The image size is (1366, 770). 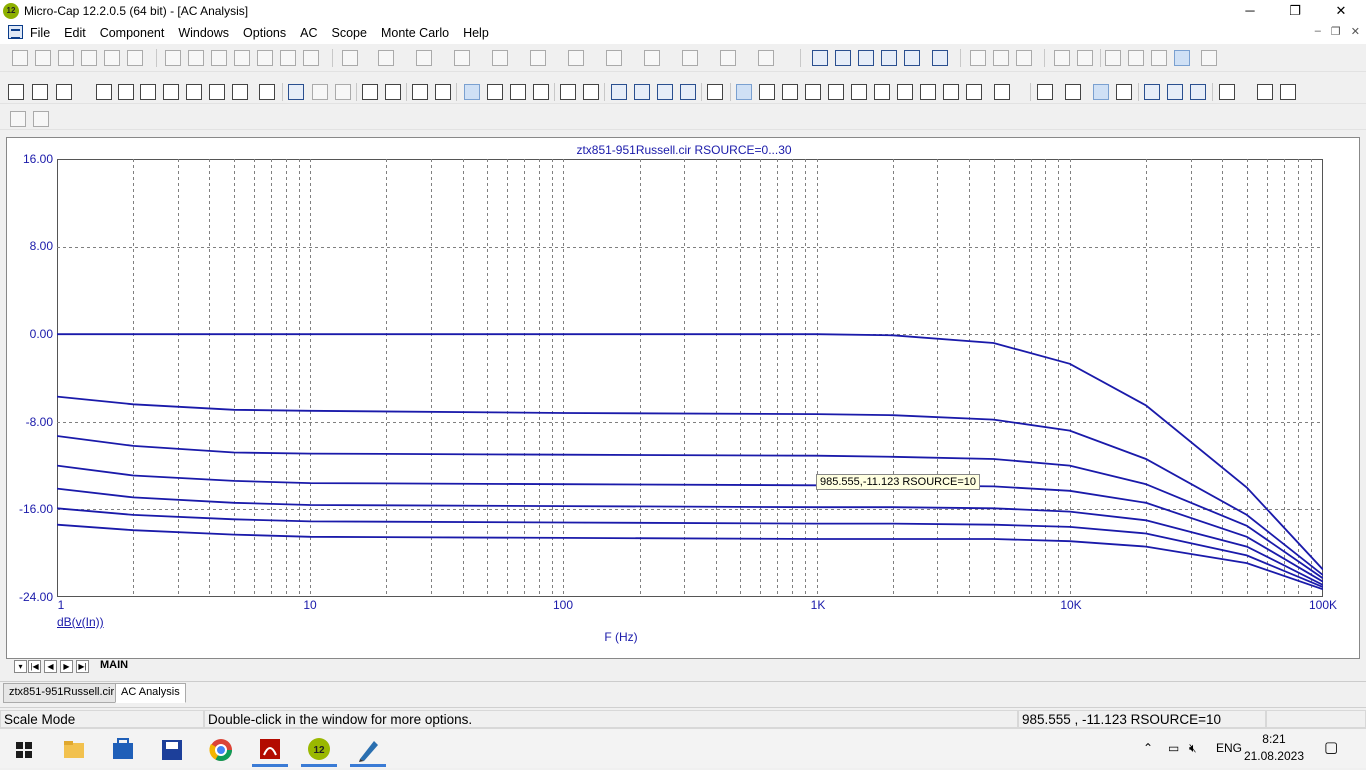 What do you see at coordinates (196, 58) in the screenshot?
I see `redo-icon` at bounding box center [196, 58].